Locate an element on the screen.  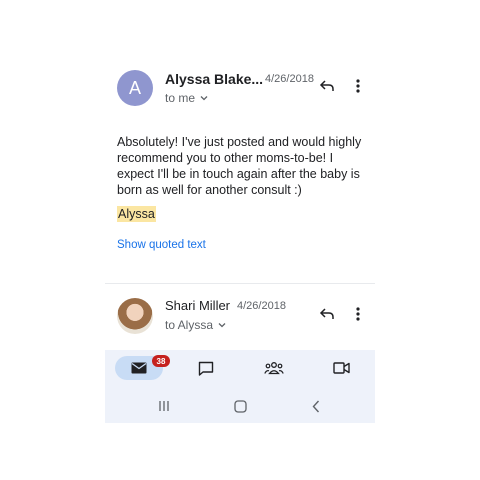
signature-highlight: Alyssa is located at coordinates (136, 214).